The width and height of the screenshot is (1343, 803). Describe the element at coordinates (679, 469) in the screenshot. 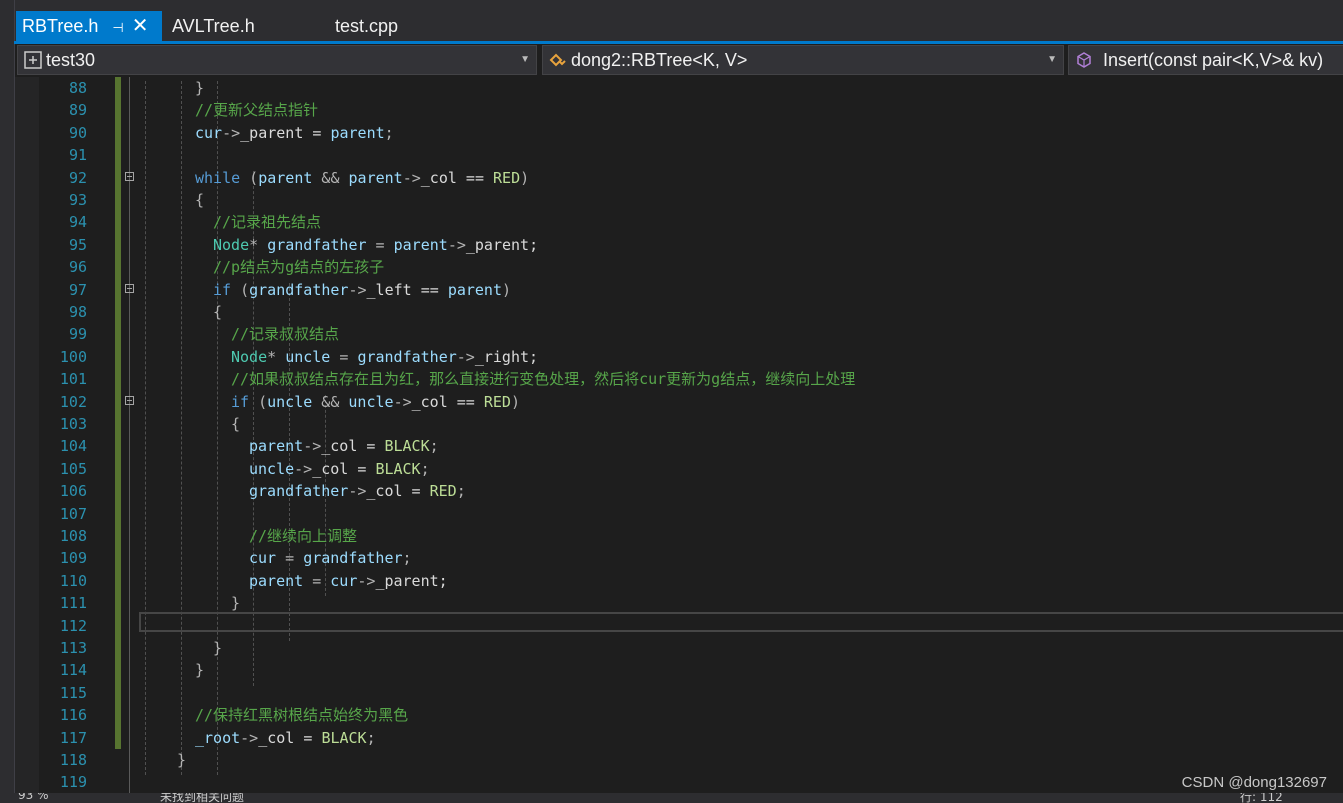

I see `code-line: 105 uncle->_col = BLACK;` at that location.